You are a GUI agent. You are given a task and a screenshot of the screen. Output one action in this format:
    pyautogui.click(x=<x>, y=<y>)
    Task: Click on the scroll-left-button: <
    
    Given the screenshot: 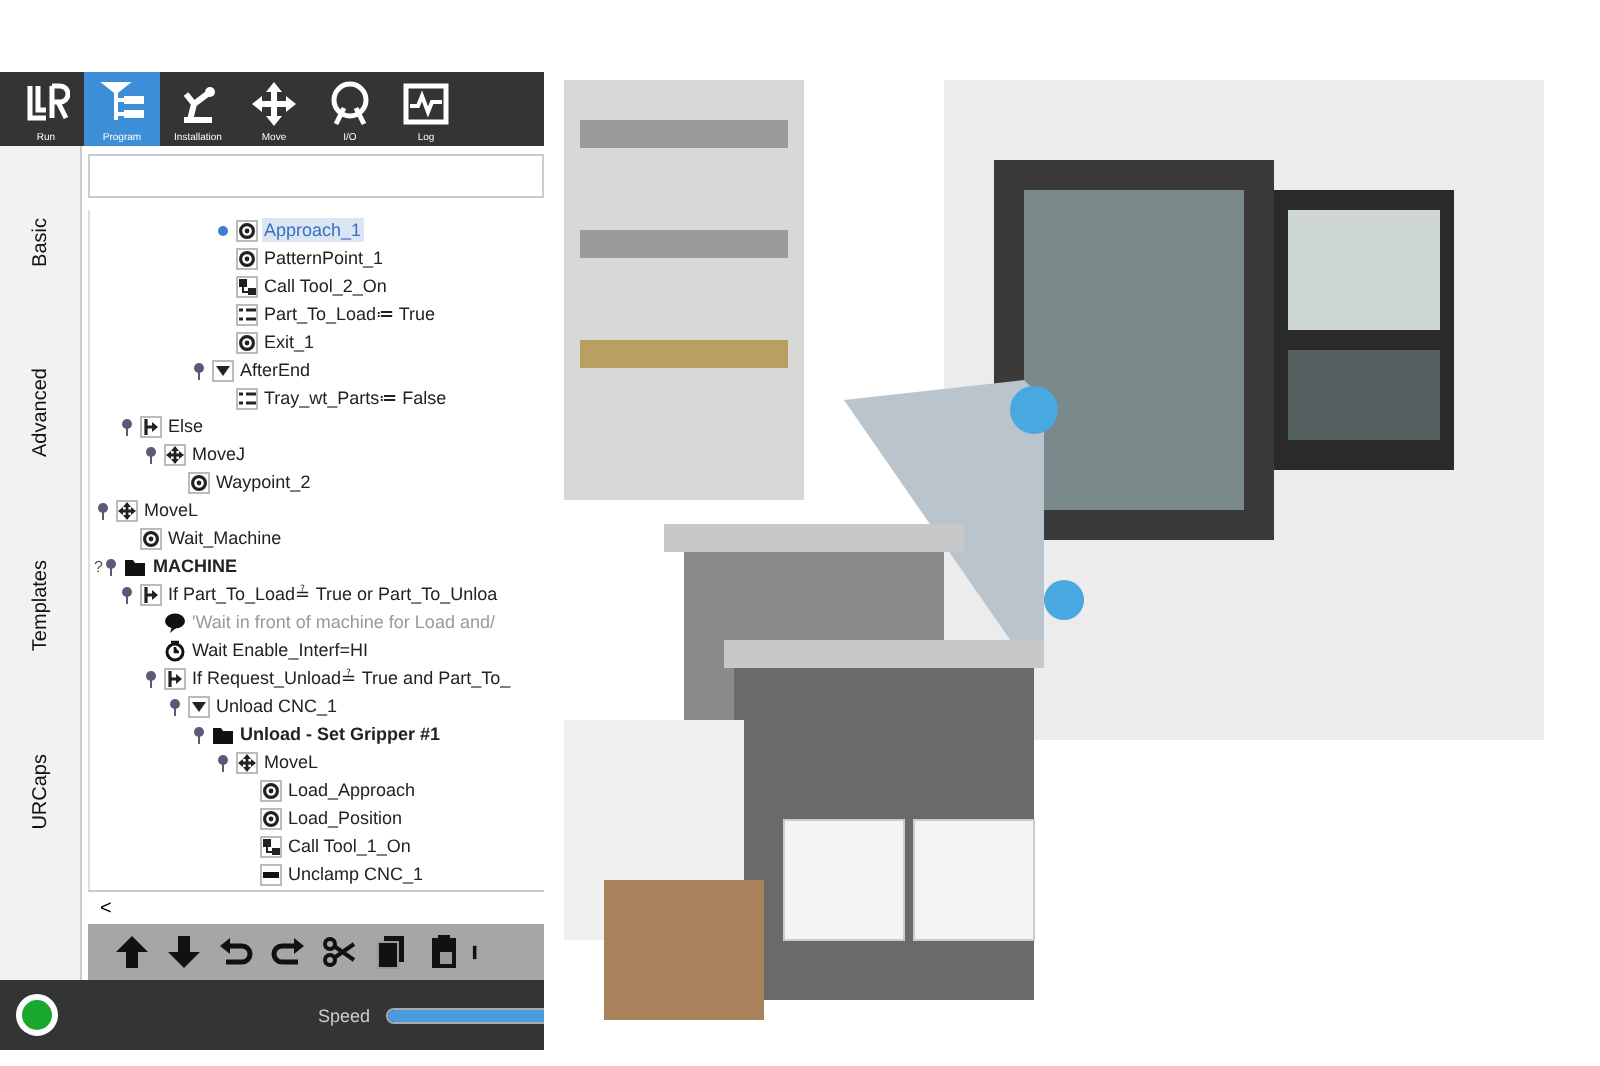 What is the action you would take?
    pyautogui.click(x=106, y=908)
    